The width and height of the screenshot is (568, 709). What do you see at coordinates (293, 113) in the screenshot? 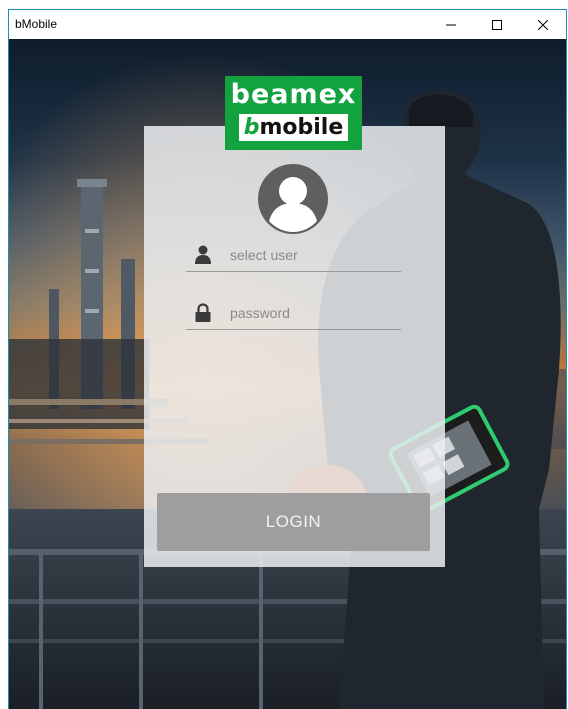
I see `beamex-bmobile-logo: beamex bmobile` at bounding box center [293, 113].